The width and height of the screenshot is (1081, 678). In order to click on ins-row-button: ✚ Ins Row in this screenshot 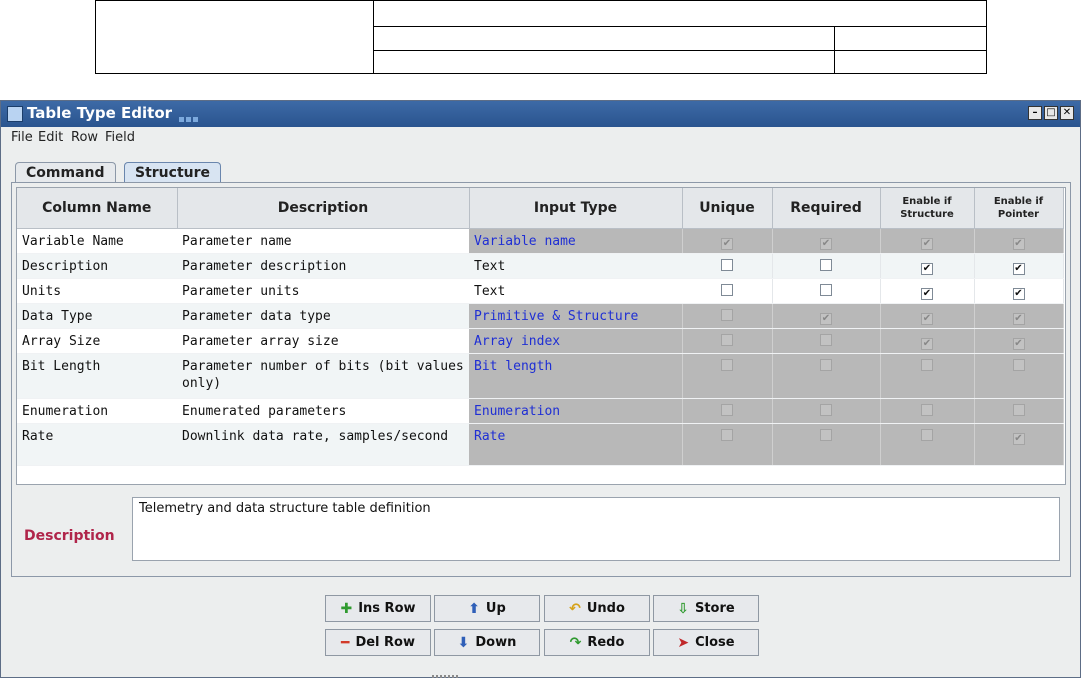, I will do `click(378, 608)`.